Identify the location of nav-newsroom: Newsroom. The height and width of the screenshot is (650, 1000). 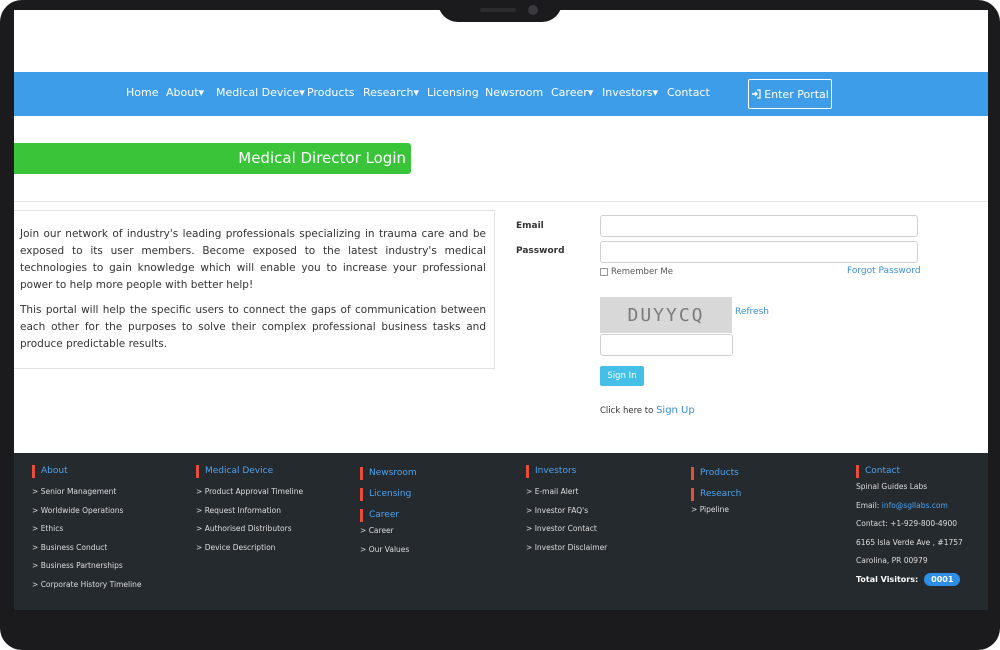
(514, 92).